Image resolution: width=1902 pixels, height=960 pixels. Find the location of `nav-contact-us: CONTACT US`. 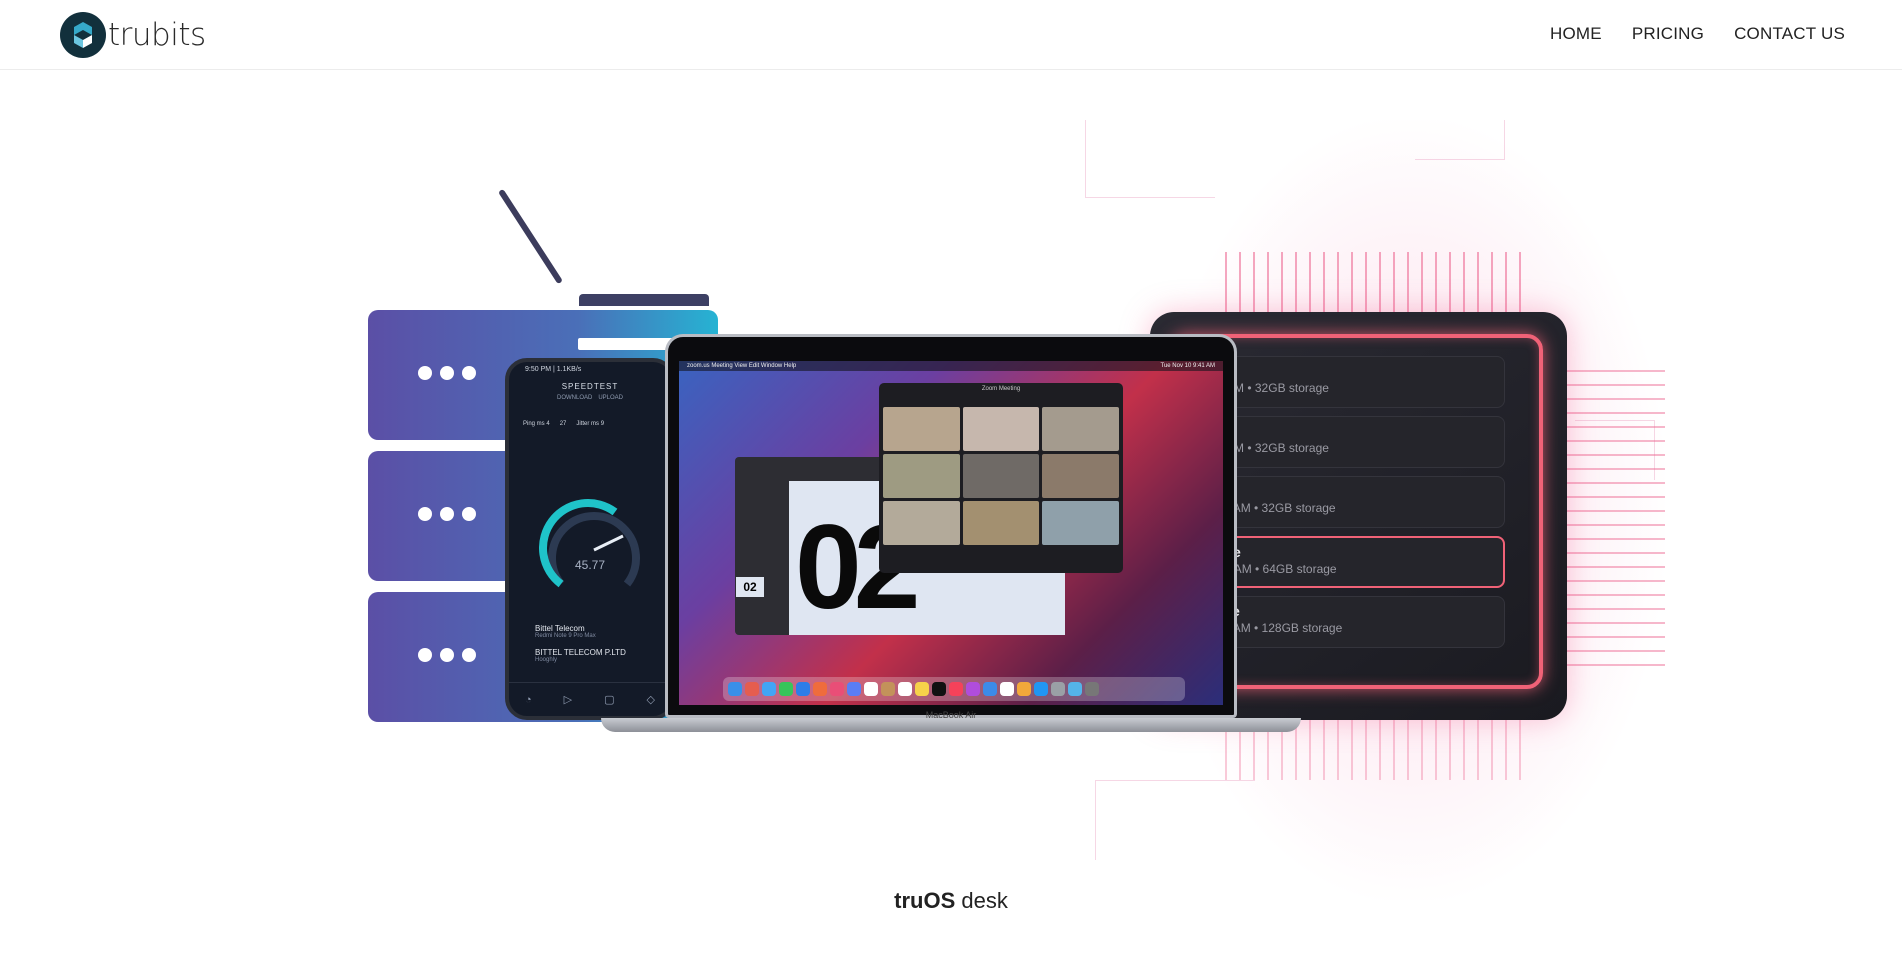

nav-contact-us: CONTACT US is located at coordinates (1789, 34).